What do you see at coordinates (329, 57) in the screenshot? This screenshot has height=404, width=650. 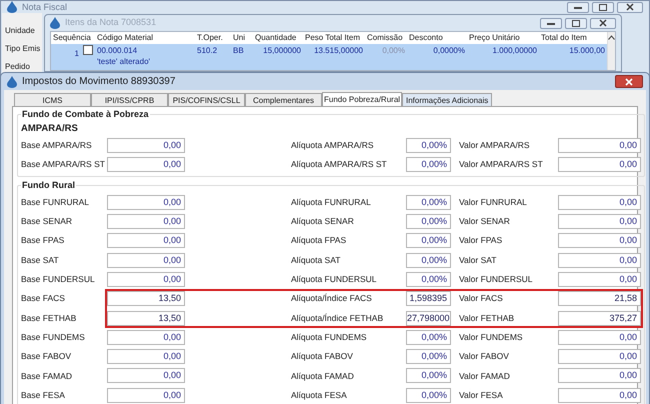 I see `table-row: 1 00.000.014 'teste' alterado' 510.2 BB 15,000000 13.515,00000 0,00% 0,0000% 1.000,00000 15.000,00` at bounding box center [329, 57].